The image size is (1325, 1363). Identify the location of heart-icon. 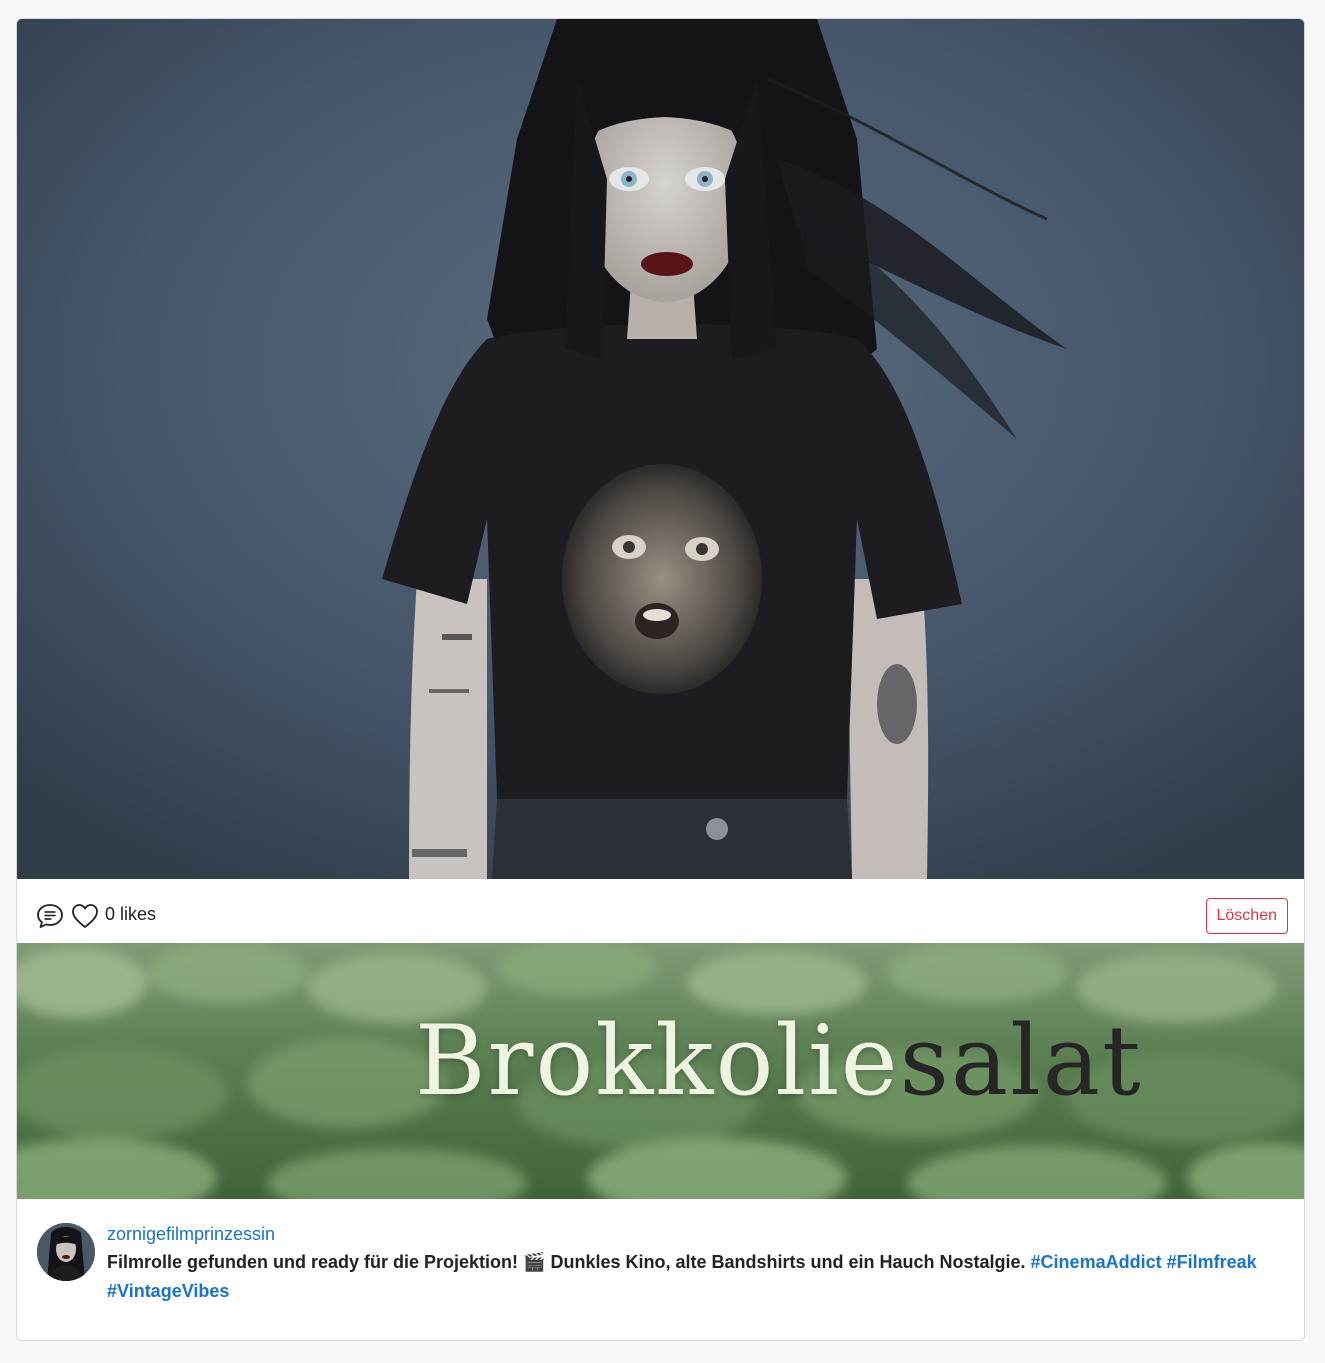
(85, 916).